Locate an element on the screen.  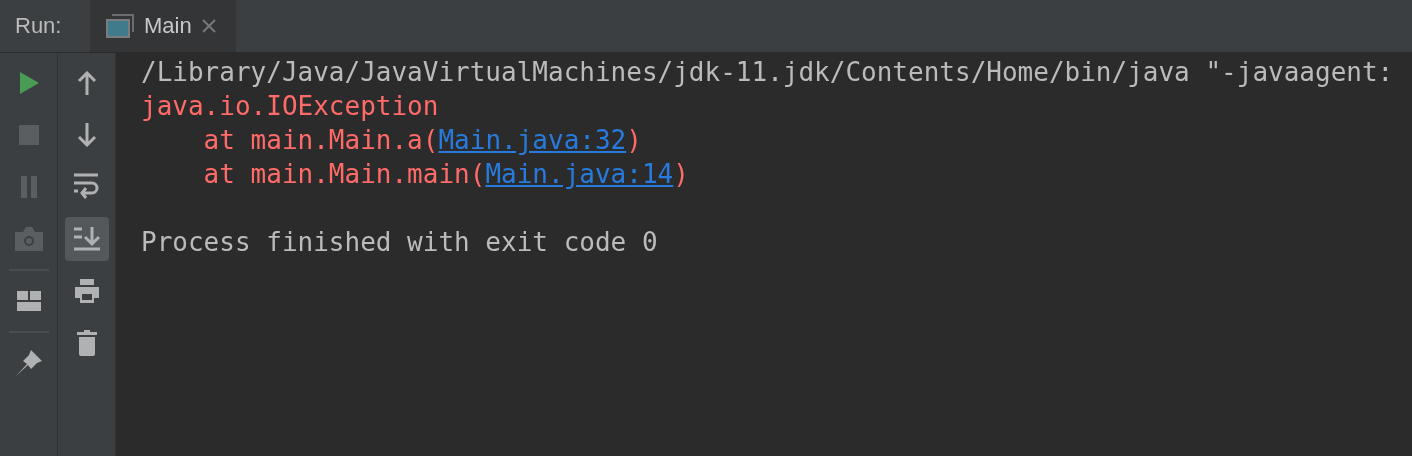
scroll-to-end-icon is located at coordinates (86, 239).